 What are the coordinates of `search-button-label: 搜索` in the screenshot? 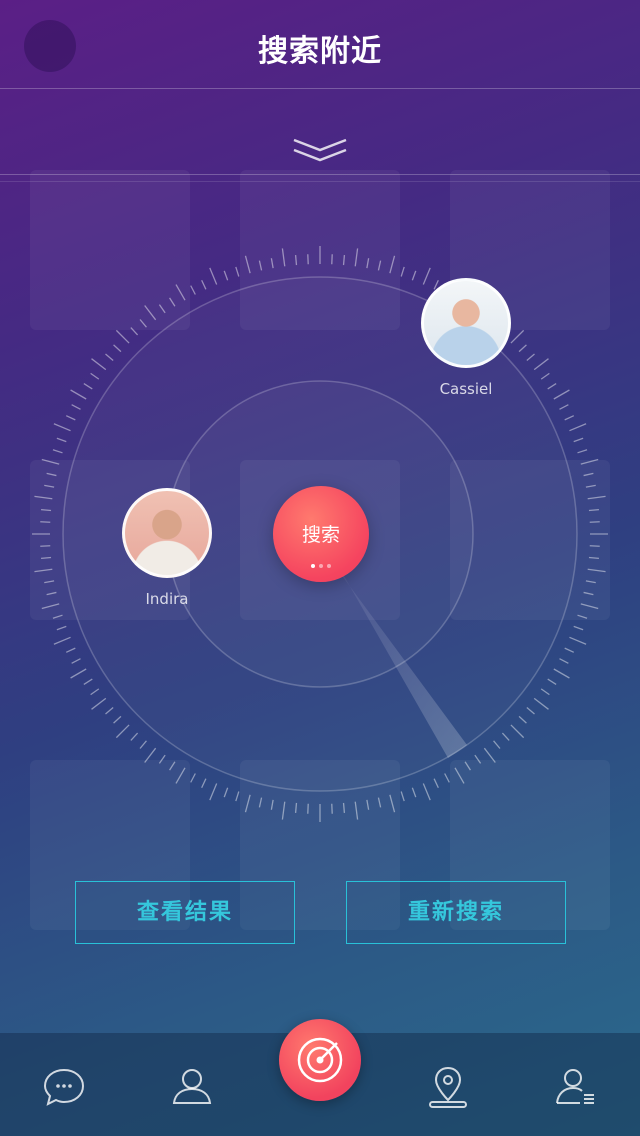 It's located at (320, 535).